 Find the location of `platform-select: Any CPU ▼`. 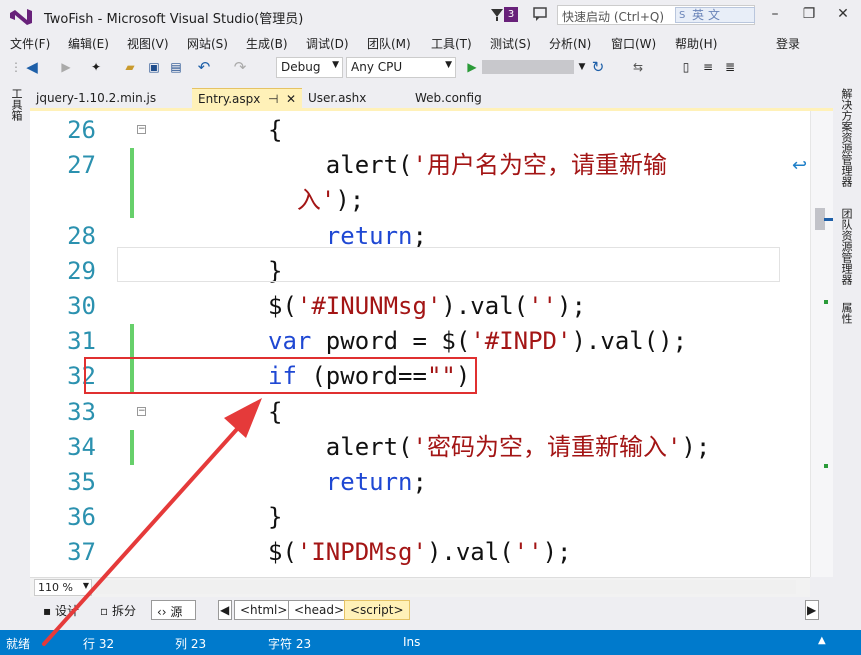

platform-select: Any CPU ▼ is located at coordinates (401, 67).